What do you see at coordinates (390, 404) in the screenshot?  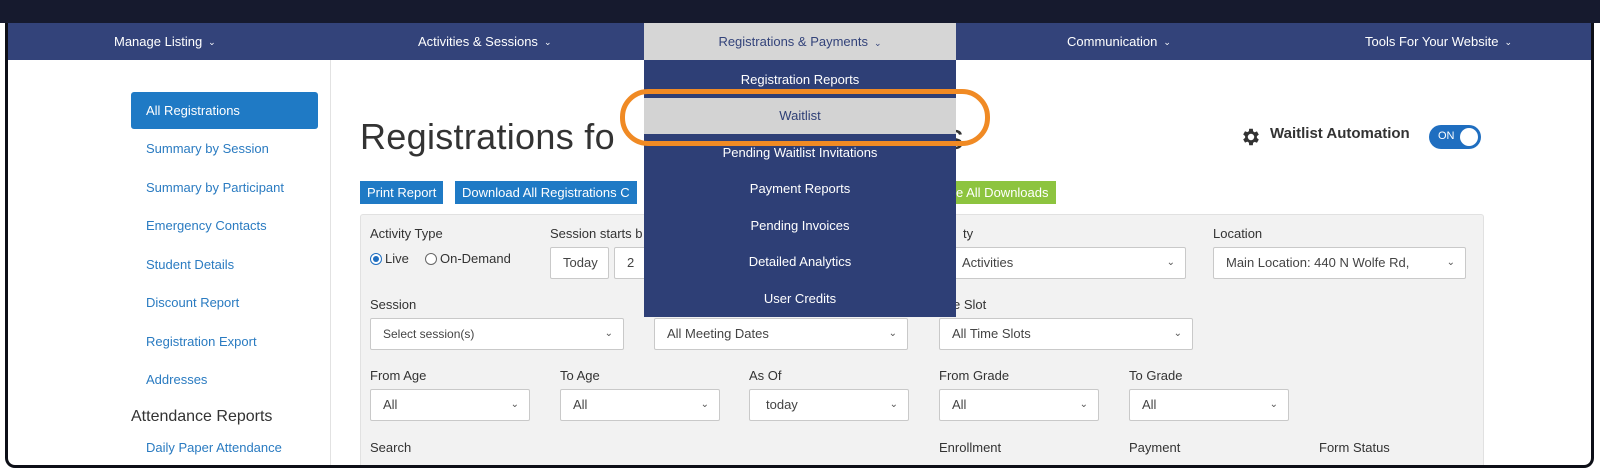 I see `from-age-value: All` at bounding box center [390, 404].